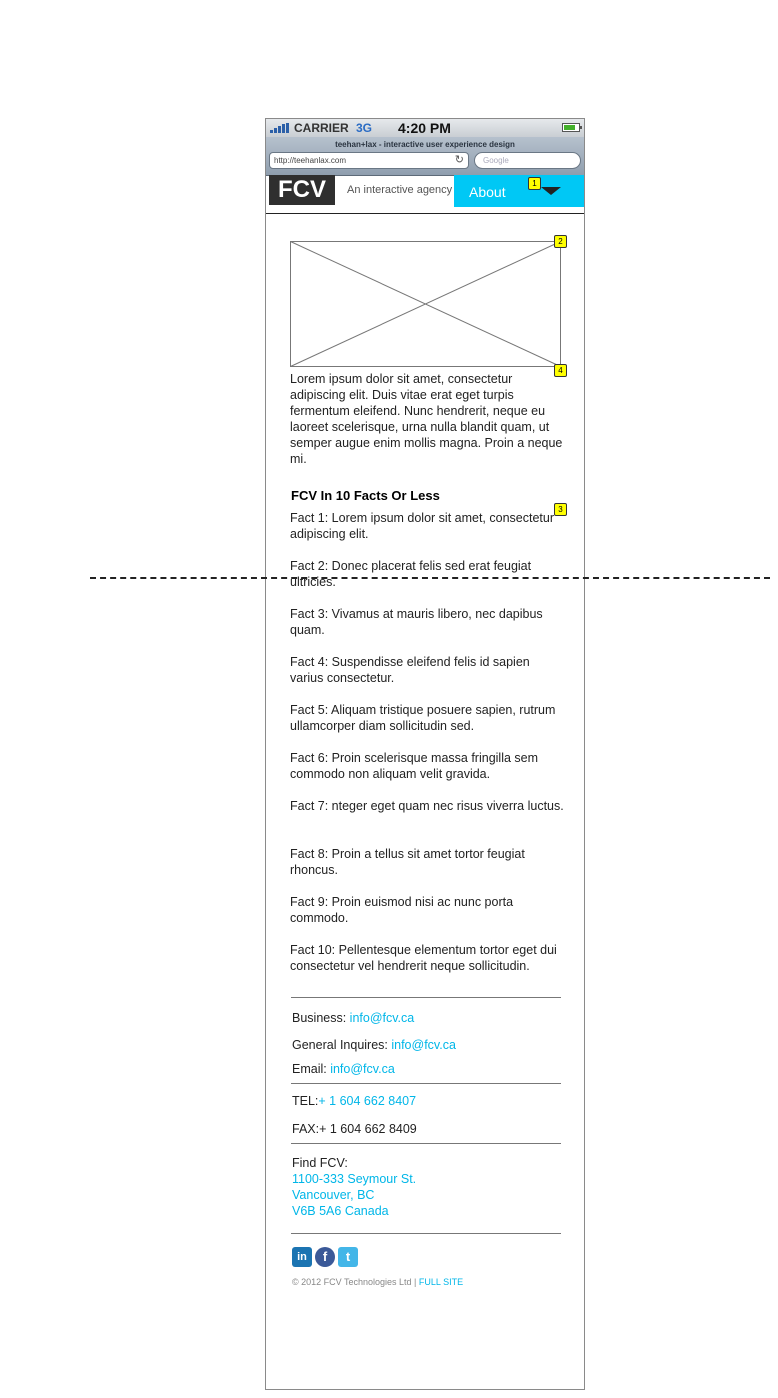 The image size is (778, 1398). What do you see at coordinates (423, 1045) in the screenshot?
I see `general-email-link: info@fcv.ca` at bounding box center [423, 1045].